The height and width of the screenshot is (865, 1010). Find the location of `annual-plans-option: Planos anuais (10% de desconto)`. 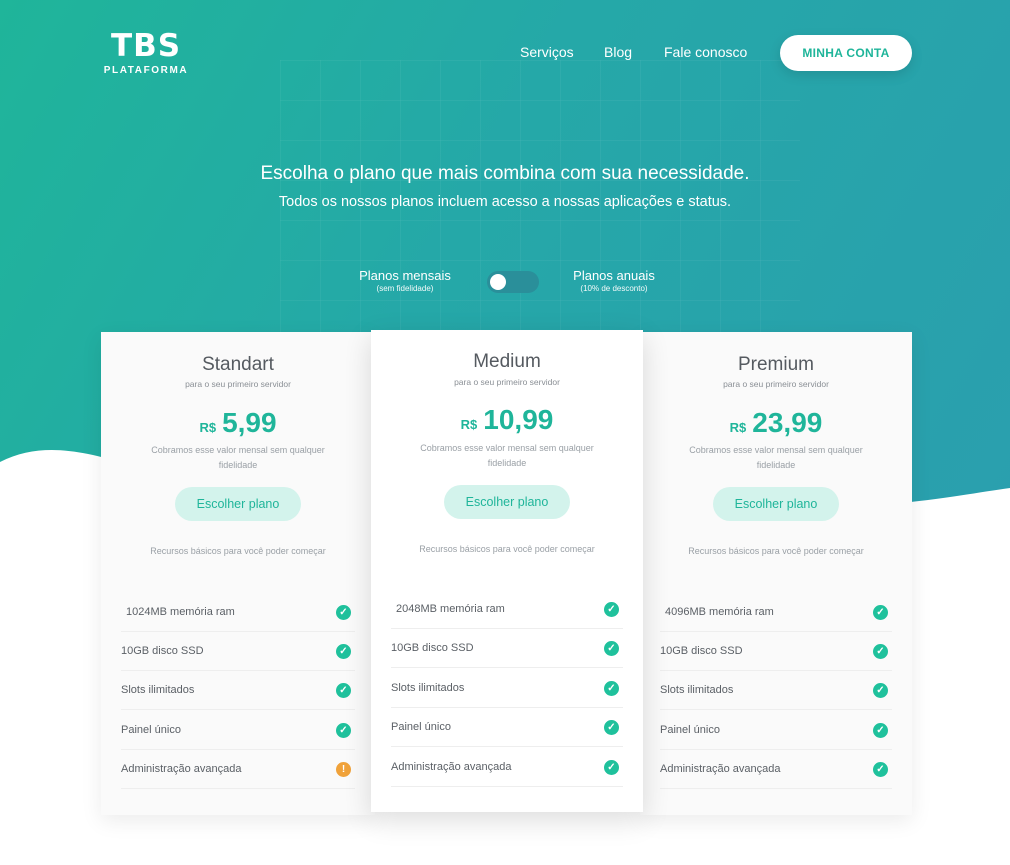

annual-plans-option: Planos anuais (10% de desconto) is located at coordinates (614, 280).